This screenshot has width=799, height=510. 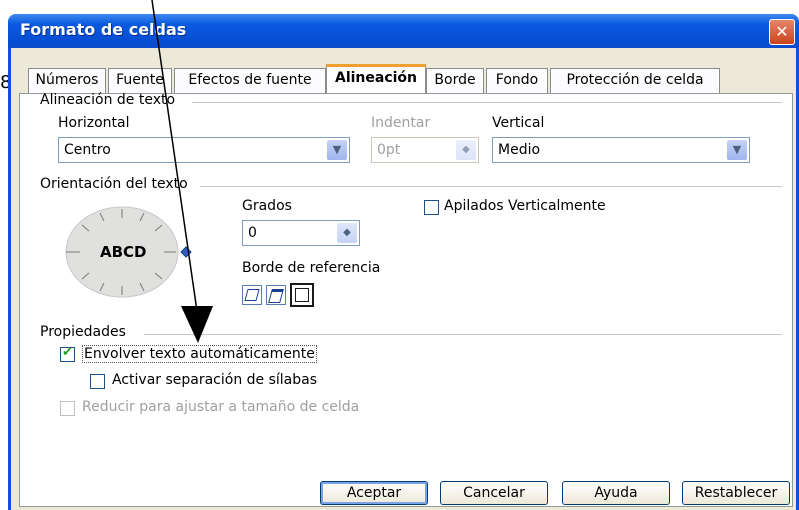 What do you see at coordinates (215, 380) in the screenshot?
I see `hyphenation-label: Activar separación de sílabas` at bounding box center [215, 380].